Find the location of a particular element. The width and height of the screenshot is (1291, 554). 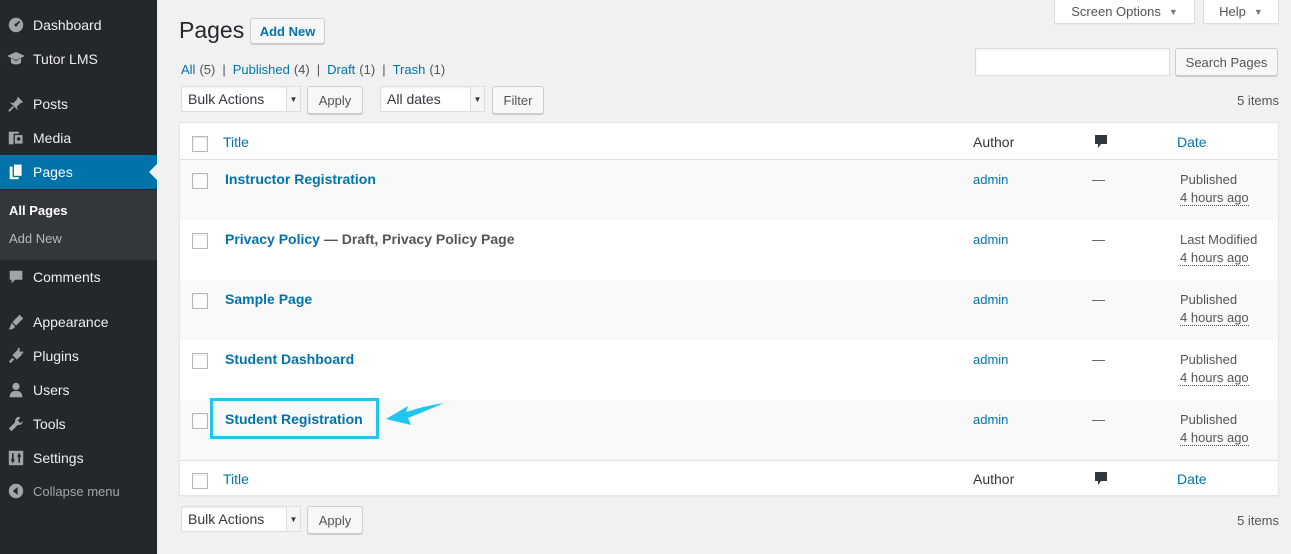

caret-down-icon: ▼ is located at coordinates (1173, 11).